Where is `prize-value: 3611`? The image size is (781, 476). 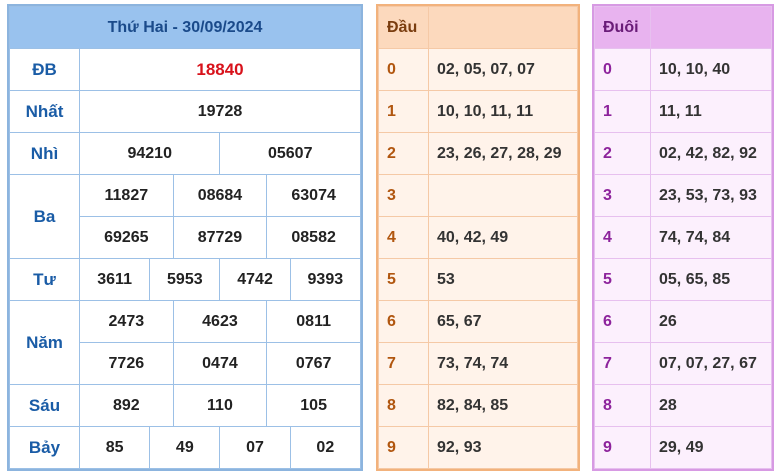 prize-value: 3611 is located at coordinates (114, 279).